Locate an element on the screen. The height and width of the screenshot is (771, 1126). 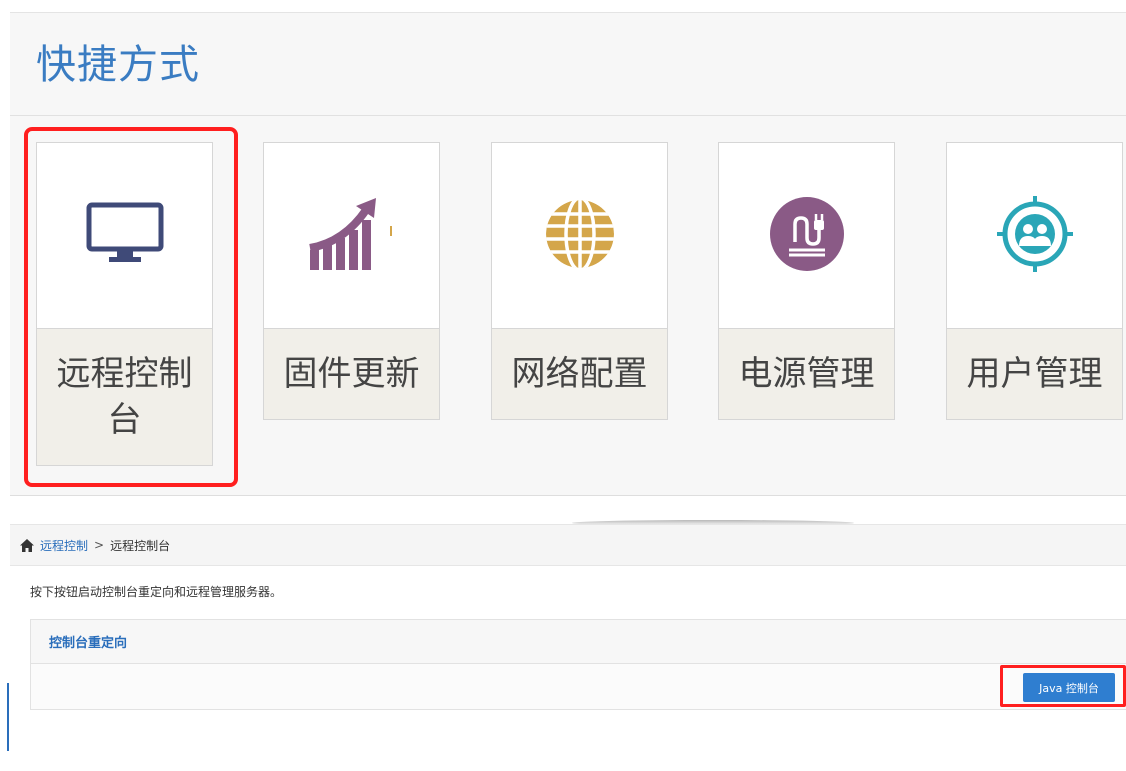
tile-power-management: 电源管理 is located at coordinates (806, 281).